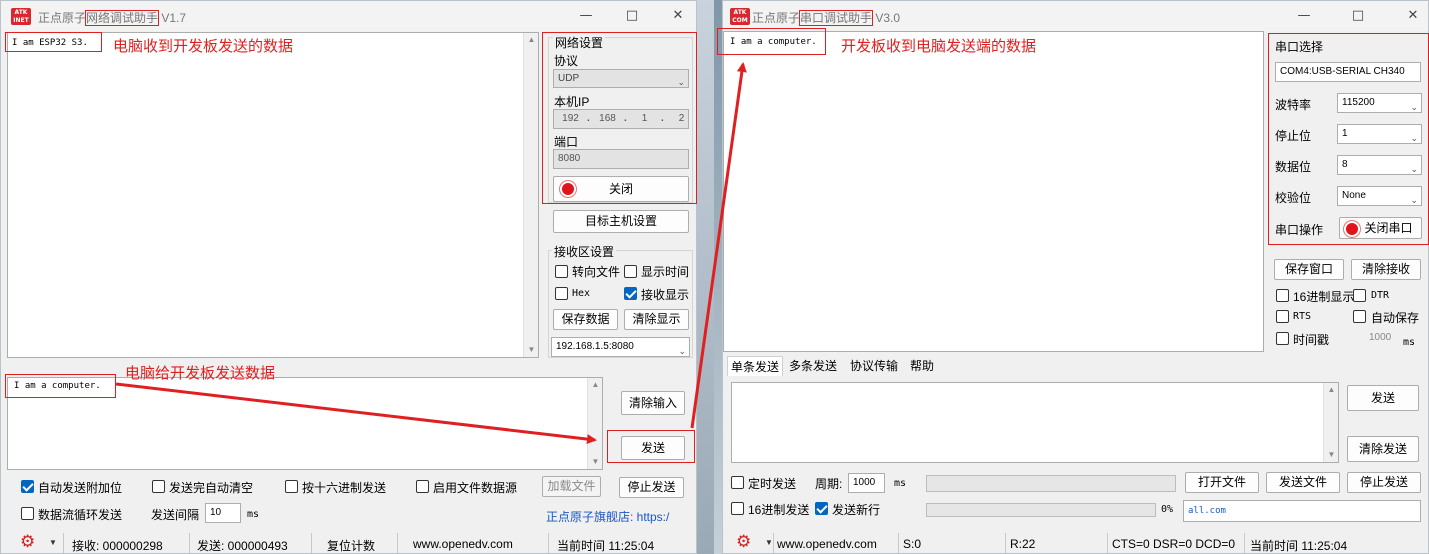 This screenshot has width=1429, height=554. What do you see at coordinates (356, 413) in the screenshot?
I see `arrow-to-send-button` at bounding box center [356, 413].